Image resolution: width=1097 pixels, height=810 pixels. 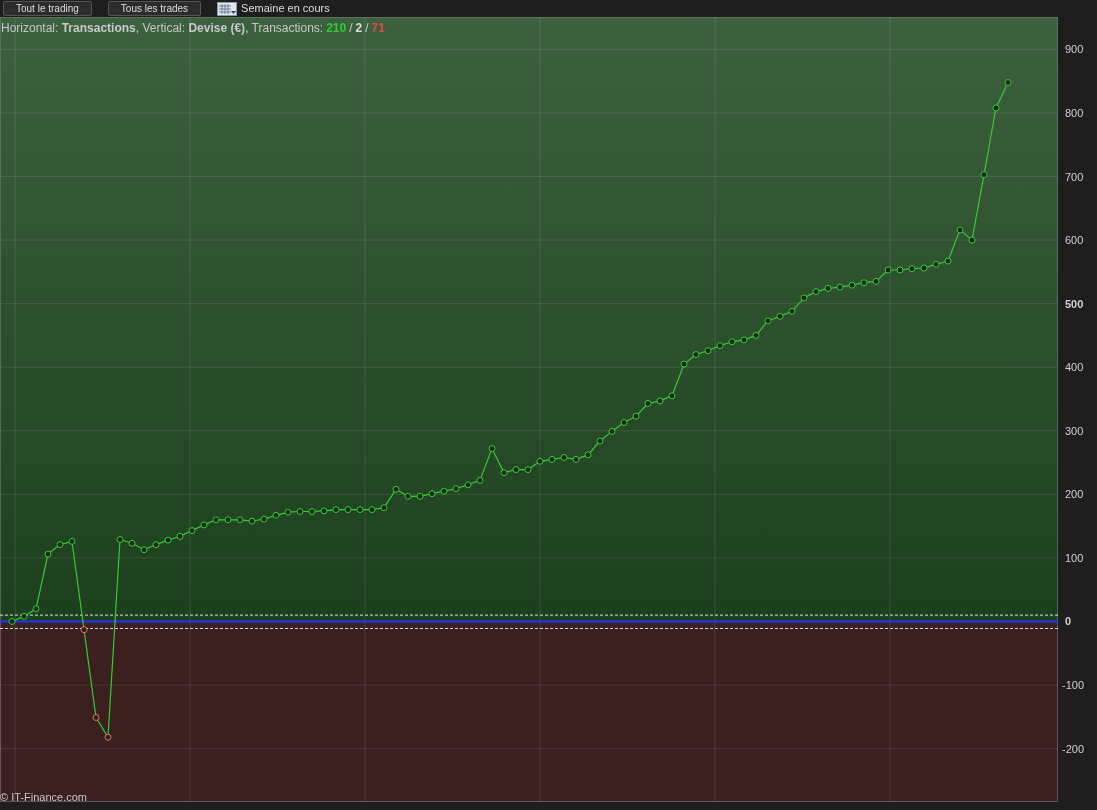 What do you see at coordinates (1074, 557) in the screenshot?
I see `y-tick-label: 100` at bounding box center [1074, 557].